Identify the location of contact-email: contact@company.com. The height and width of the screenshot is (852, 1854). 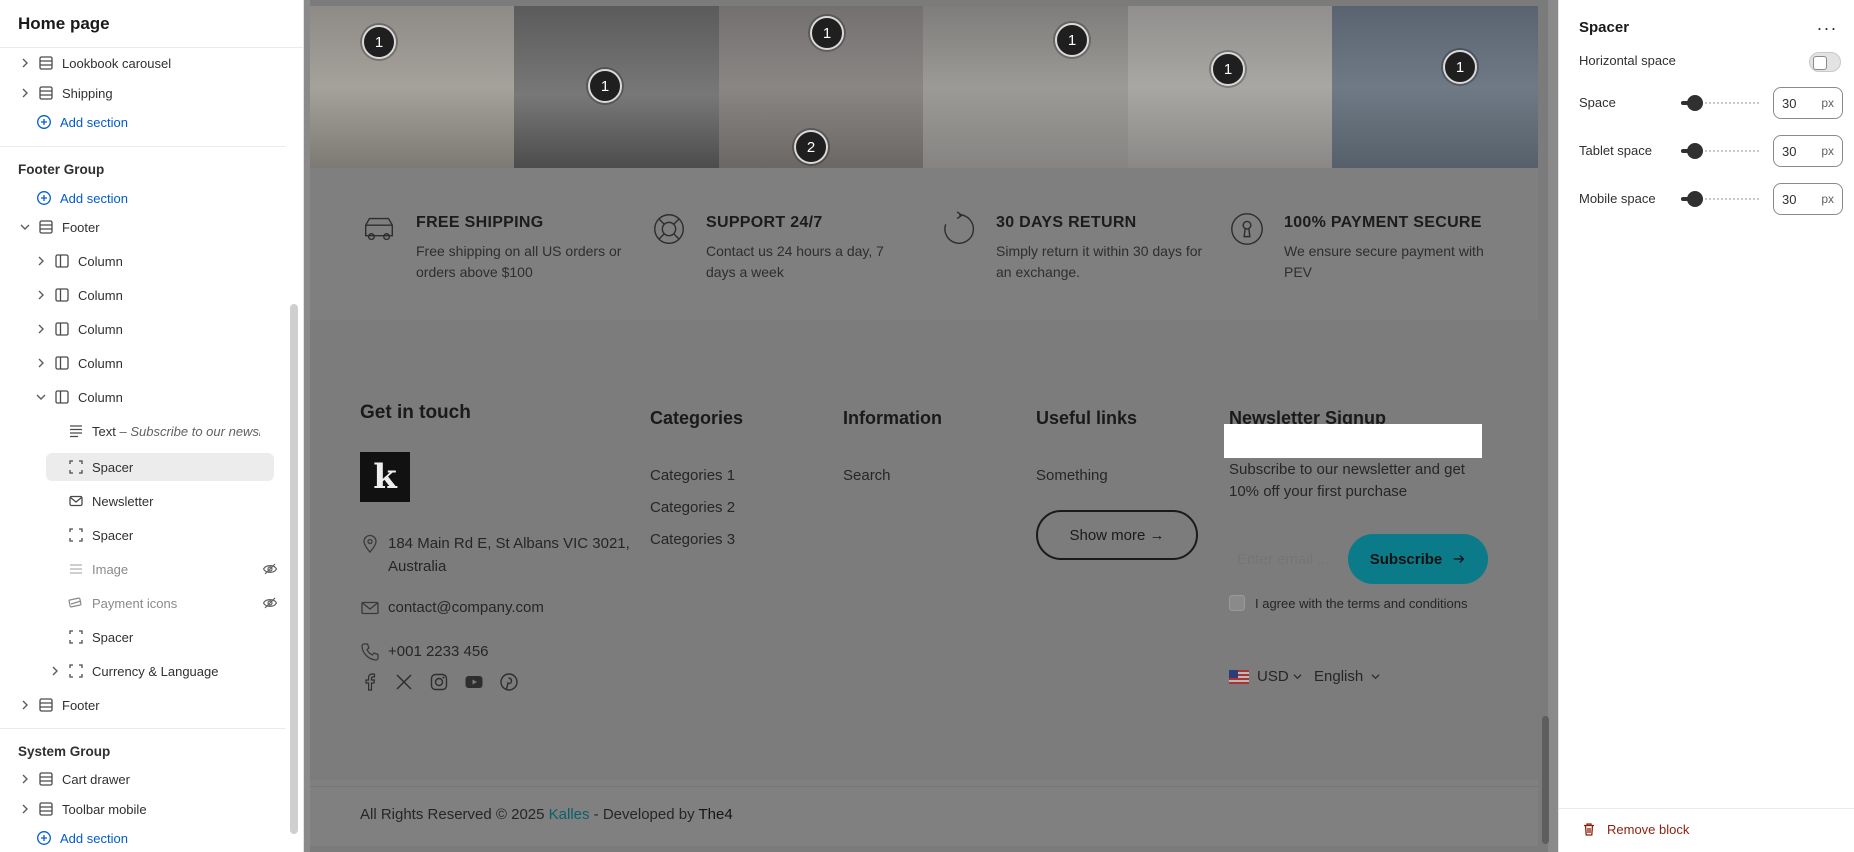
(452, 607).